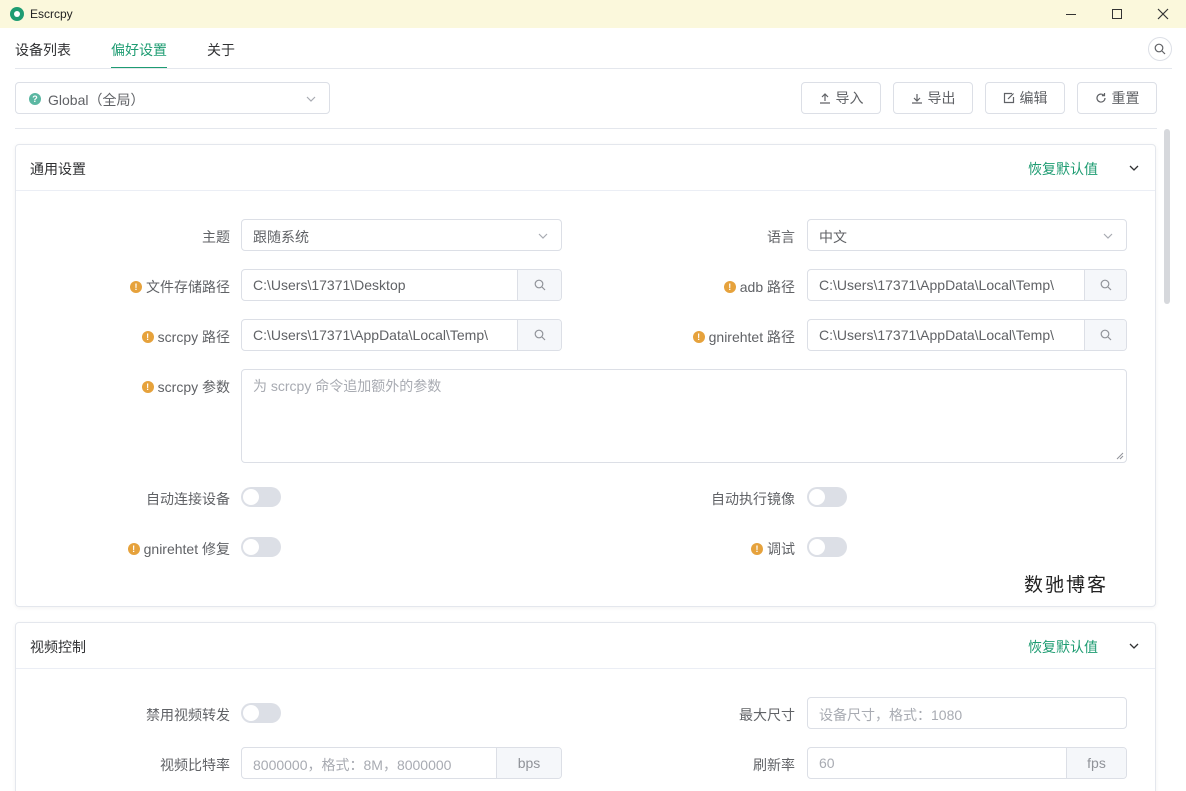 This screenshot has width=1186, height=791. Describe the element at coordinates (96, 100) in the screenshot. I see `scope-select-value: Global（全局）` at that location.